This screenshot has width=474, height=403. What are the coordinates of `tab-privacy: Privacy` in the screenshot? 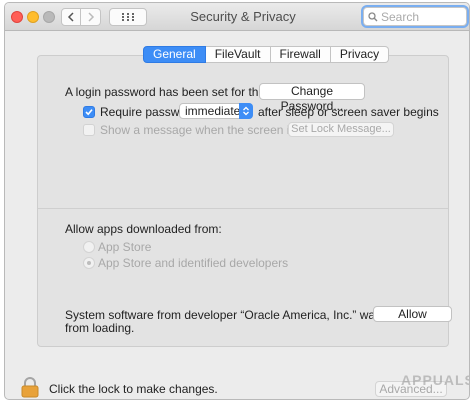 It's located at (360, 54).